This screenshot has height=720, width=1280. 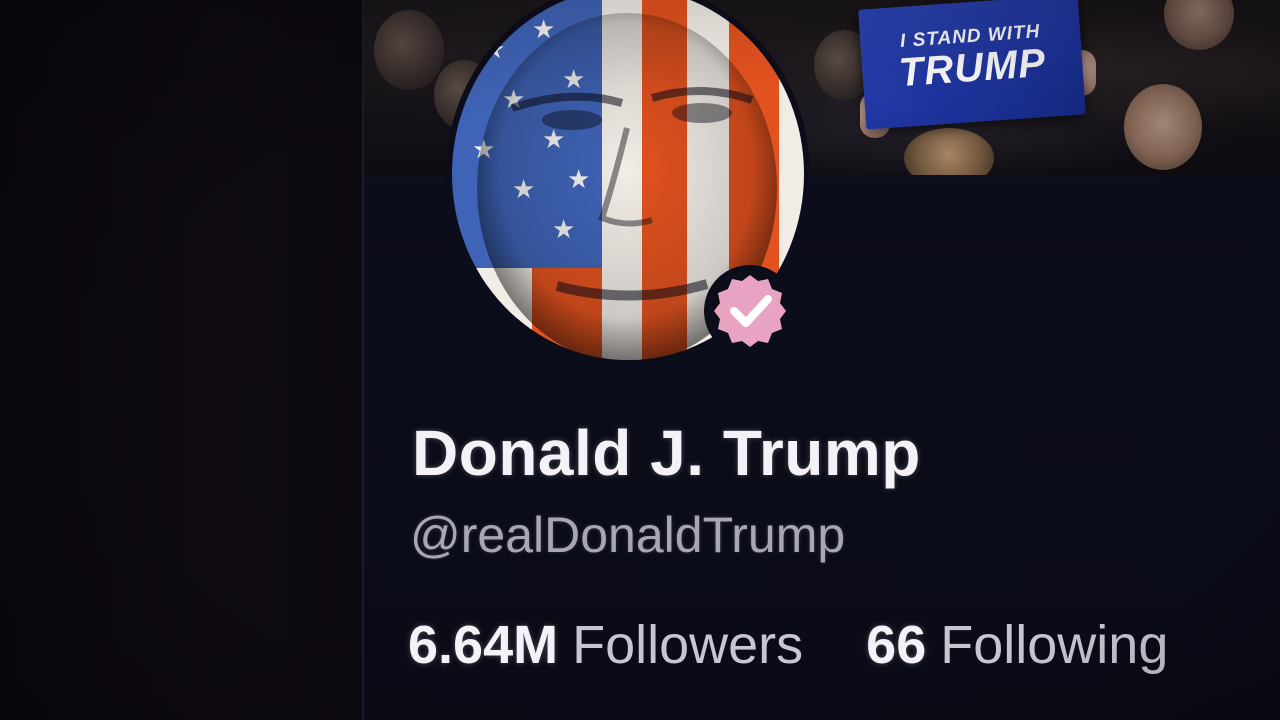 What do you see at coordinates (483, 645) in the screenshot?
I see `followers-count: 6.64M` at bounding box center [483, 645].